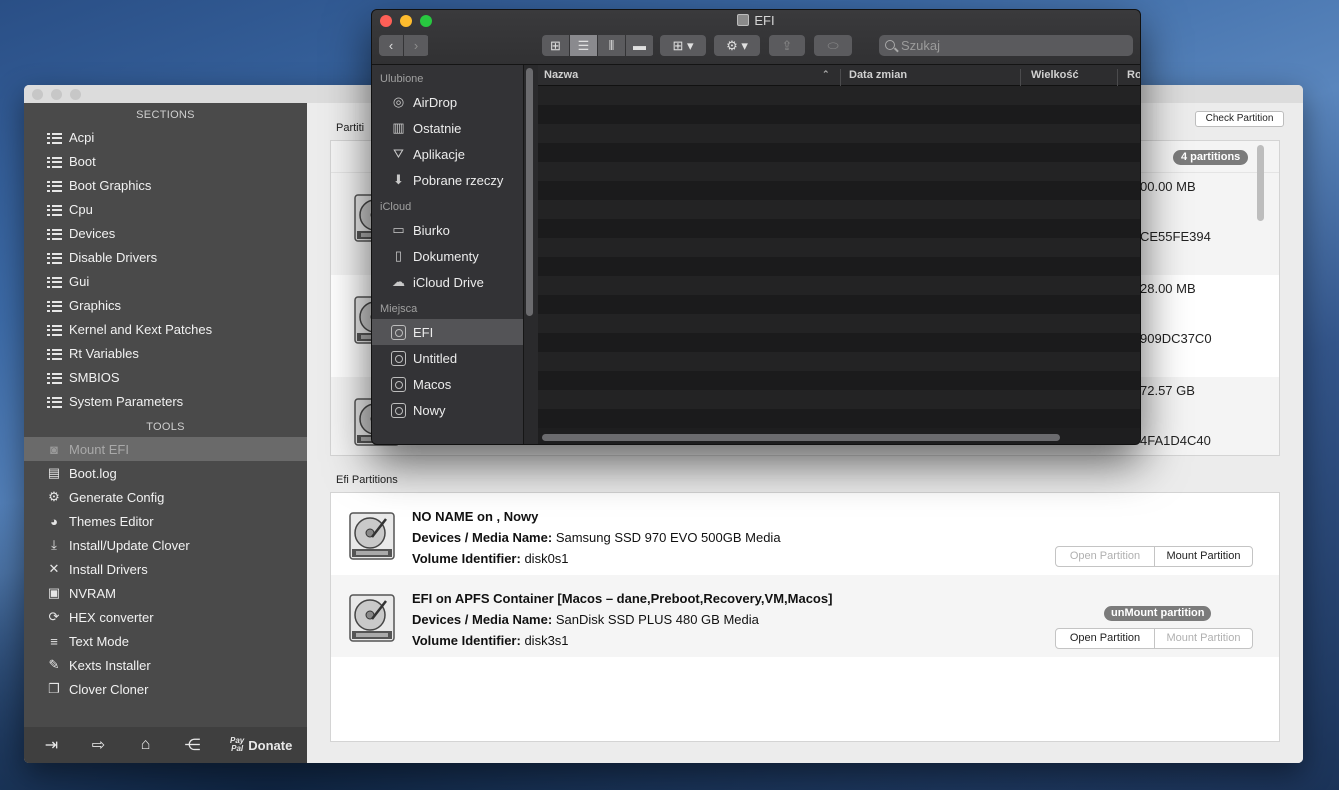 The width and height of the screenshot is (1339, 790). I want to click on column-name: Nazwa, so click(561, 75).